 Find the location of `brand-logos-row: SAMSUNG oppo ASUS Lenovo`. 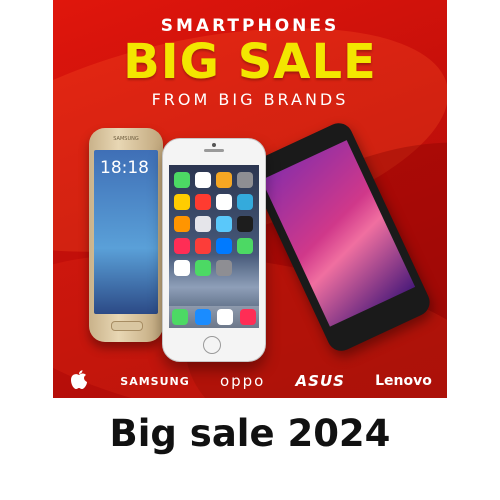

brand-logos-row: SAMSUNG oppo ASUS Lenovo is located at coordinates (250, 381).